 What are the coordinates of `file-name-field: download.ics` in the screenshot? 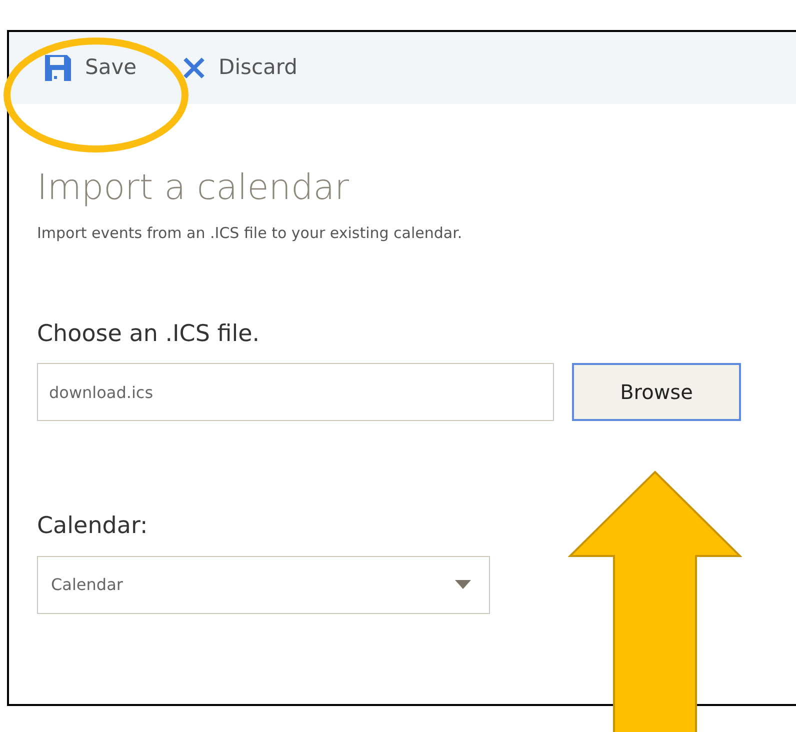 It's located at (295, 392).